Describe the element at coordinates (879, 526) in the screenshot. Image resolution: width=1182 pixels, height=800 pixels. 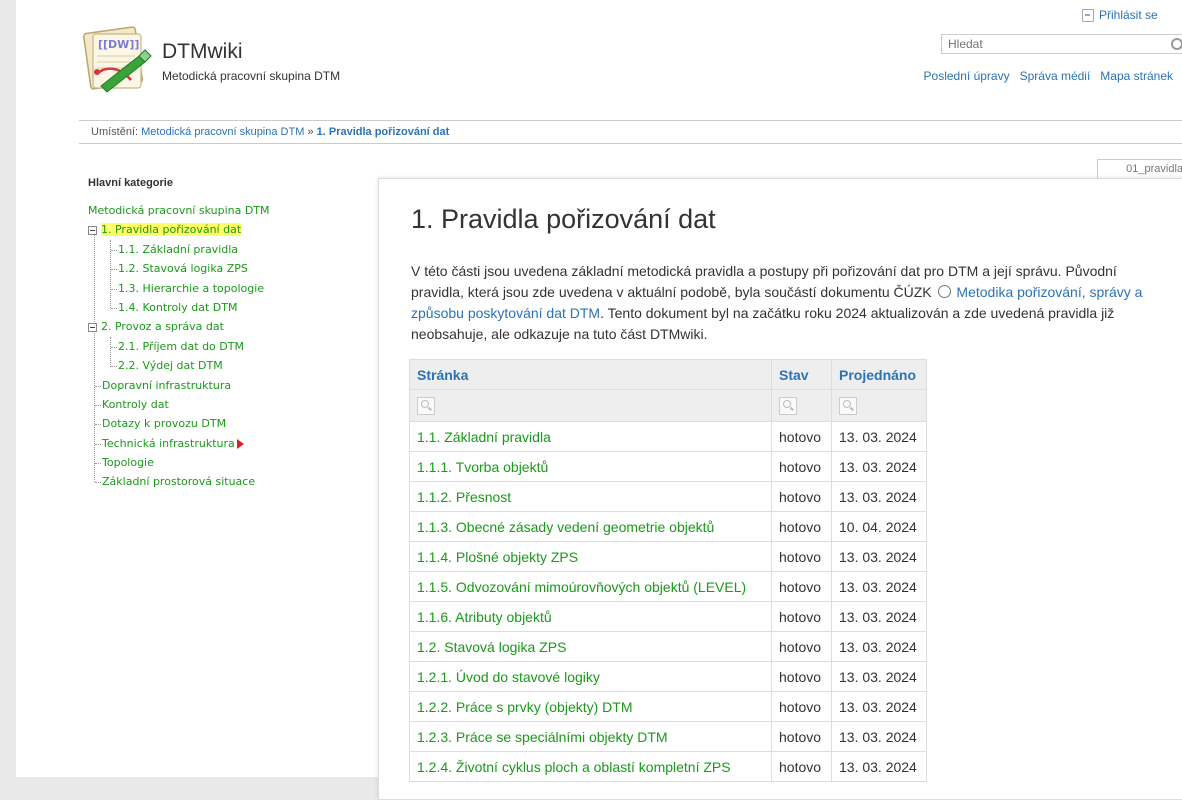
I see `date-cell: 10. 04. 2024` at that location.